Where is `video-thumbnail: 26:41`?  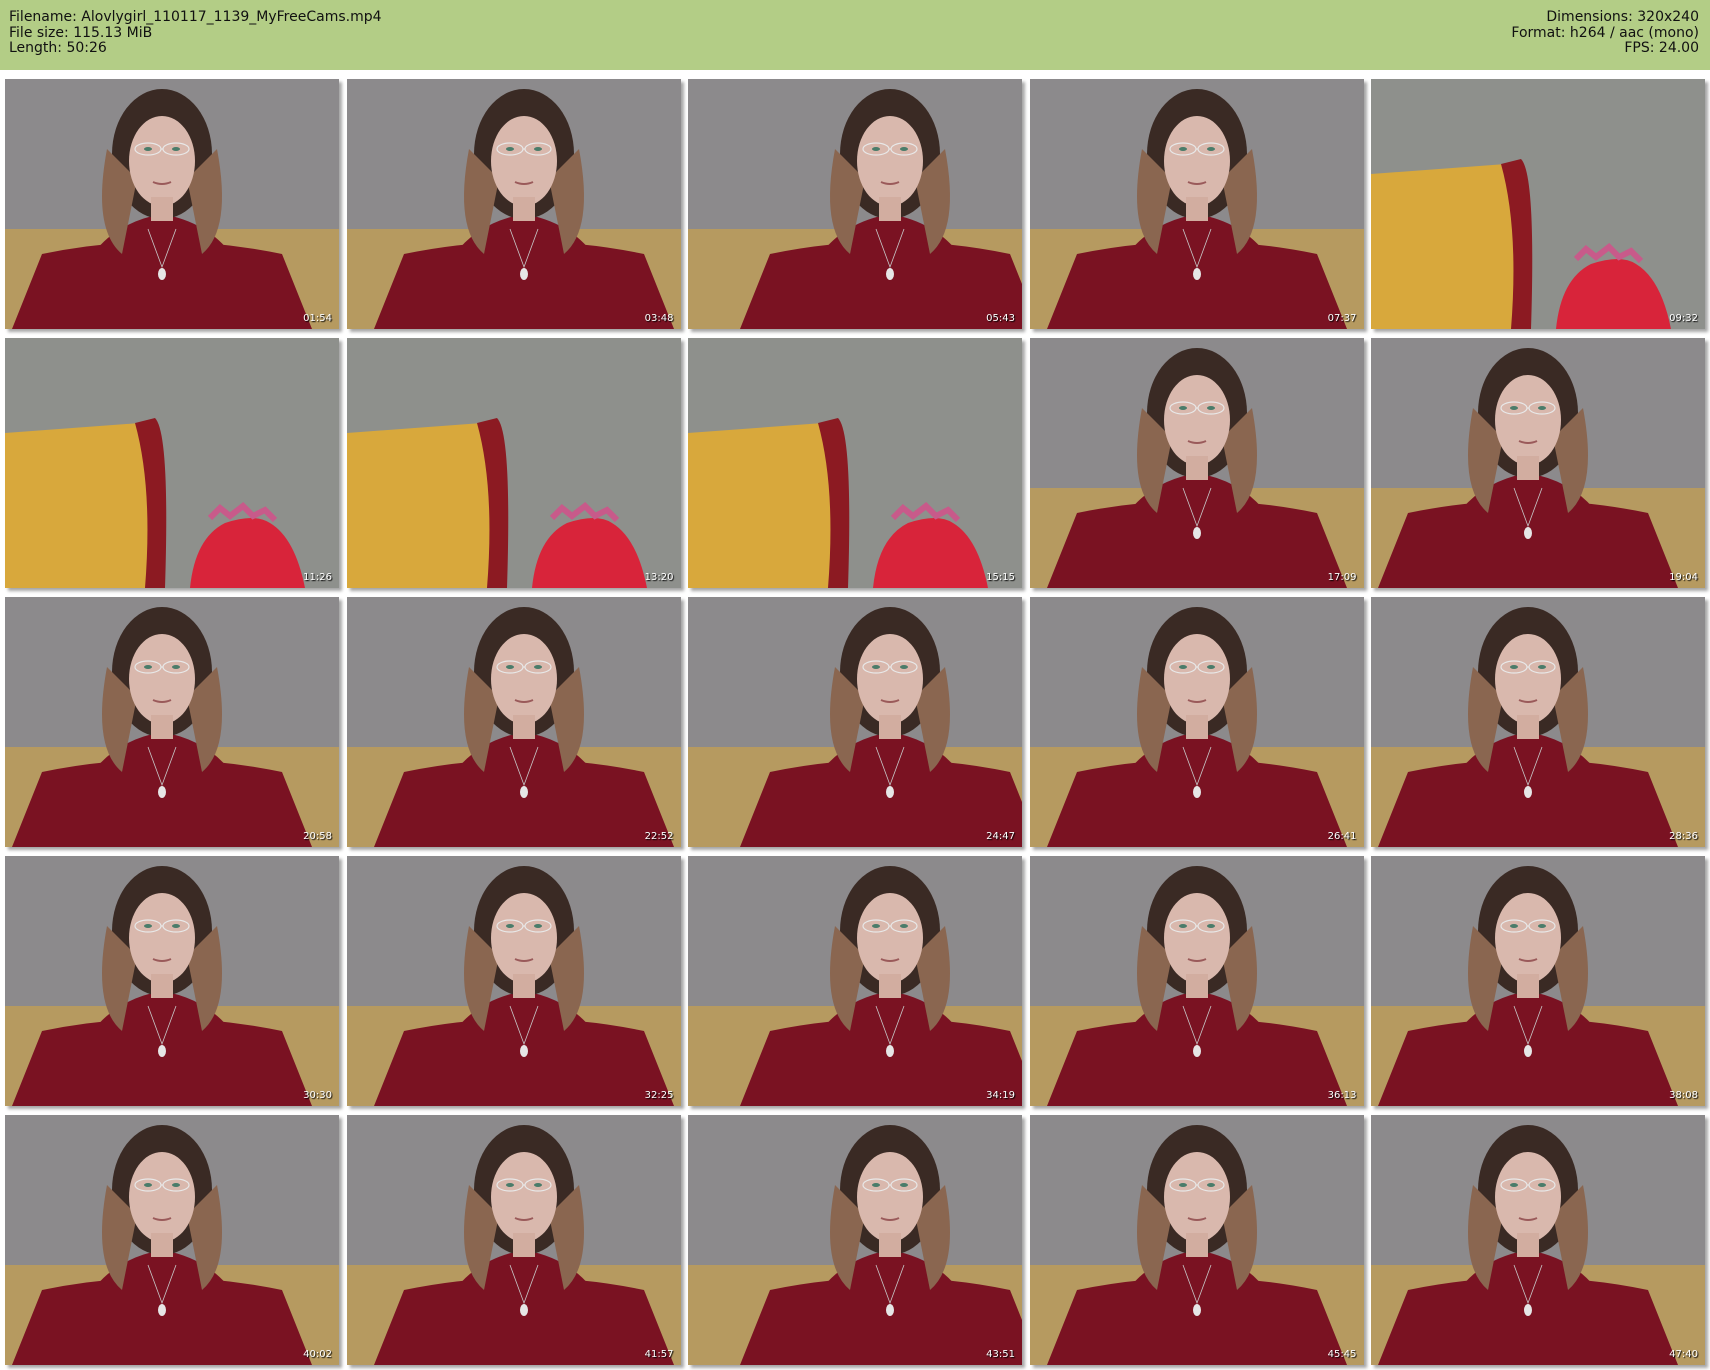
video-thumbnail: 26:41 is located at coordinates (1196, 722).